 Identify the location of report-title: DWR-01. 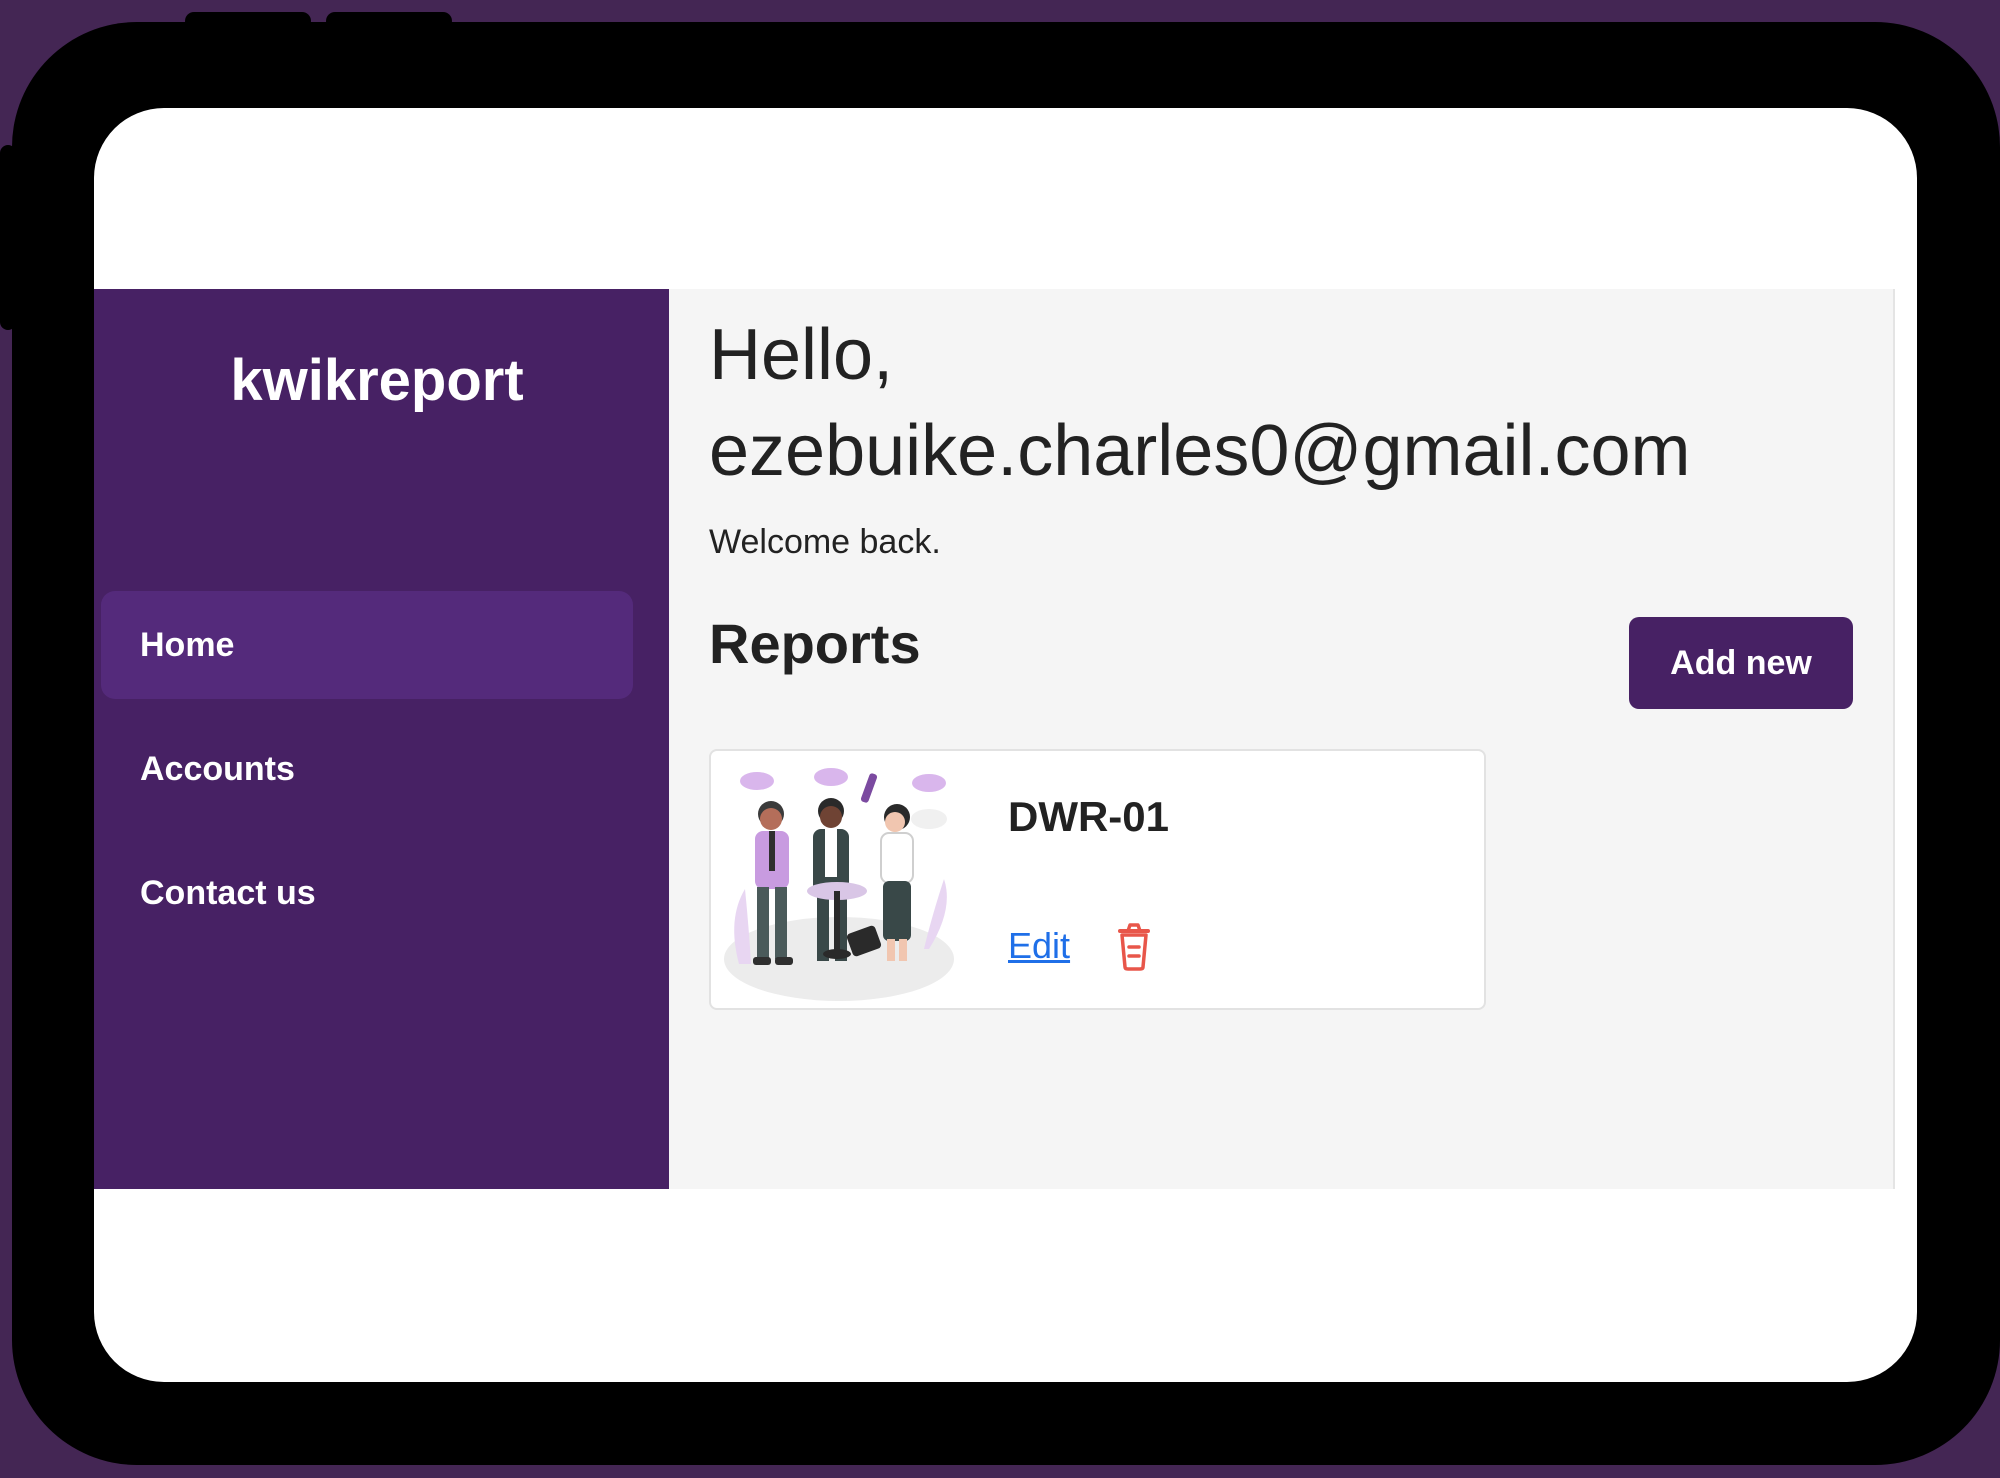
(1089, 816).